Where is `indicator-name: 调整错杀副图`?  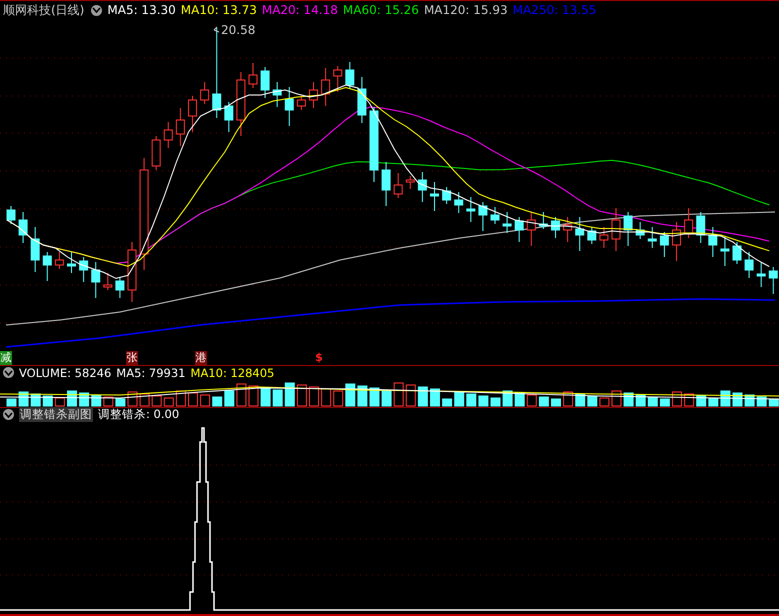
indicator-name: 调整错杀副图 is located at coordinates (56, 414).